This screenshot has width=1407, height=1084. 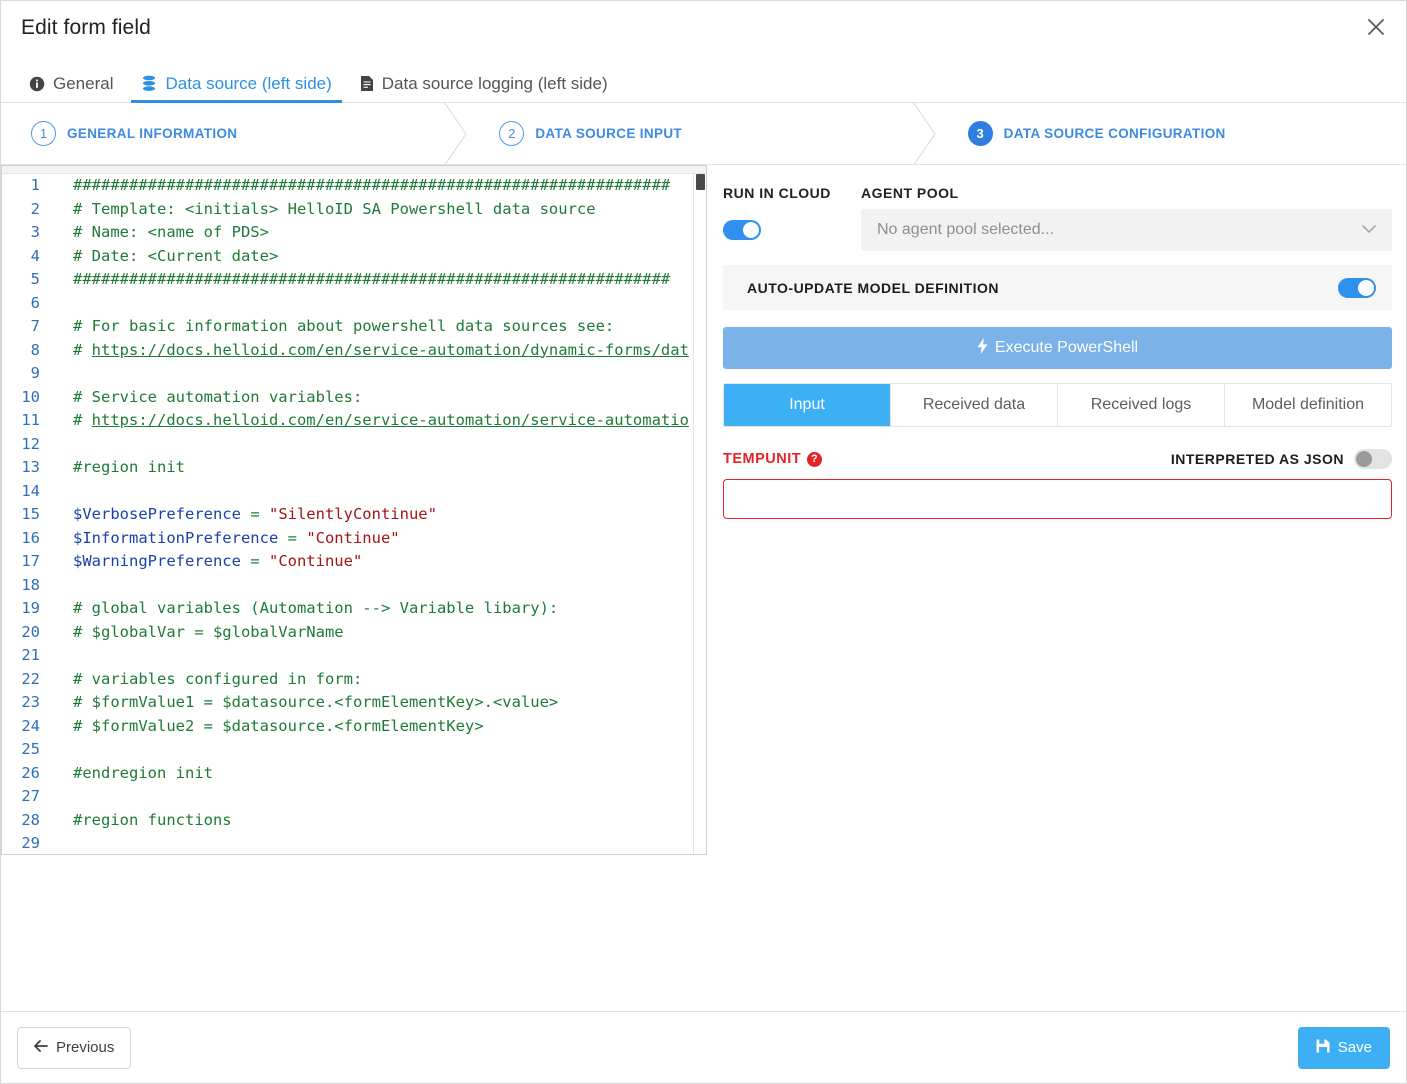 I want to click on database-icon, so click(x=149, y=83).